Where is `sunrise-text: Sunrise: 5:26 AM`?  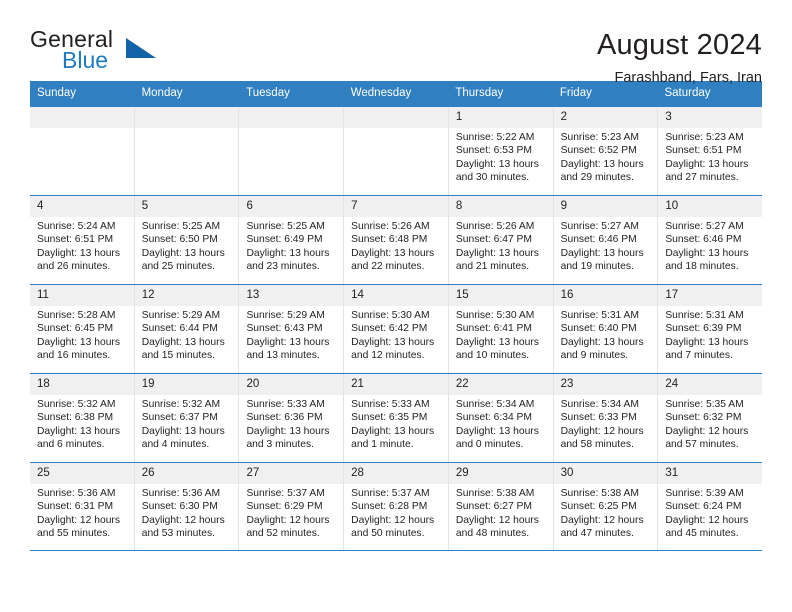 sunrise-text: Sunrise: 5:26 AM is located at coordinates (390, 226).